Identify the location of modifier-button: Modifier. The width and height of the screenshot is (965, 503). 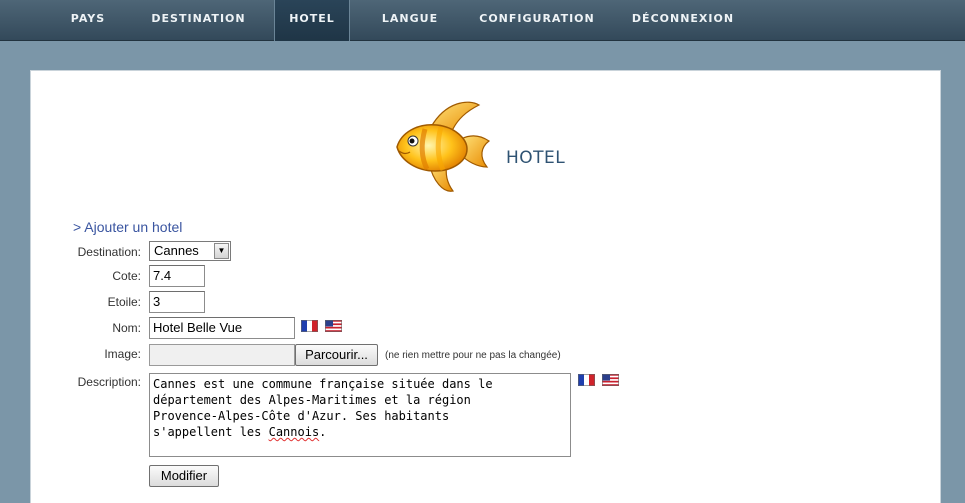
(184, 476).